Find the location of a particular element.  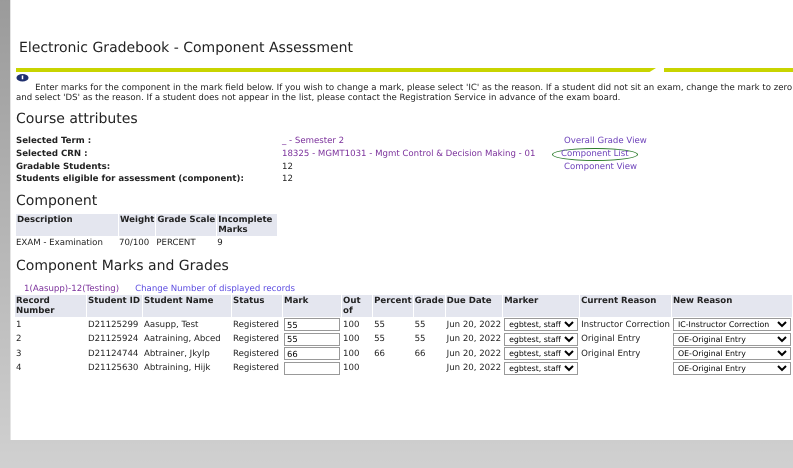

table-cell-text: Aasupp, Test is located at coordinates (171, 325).